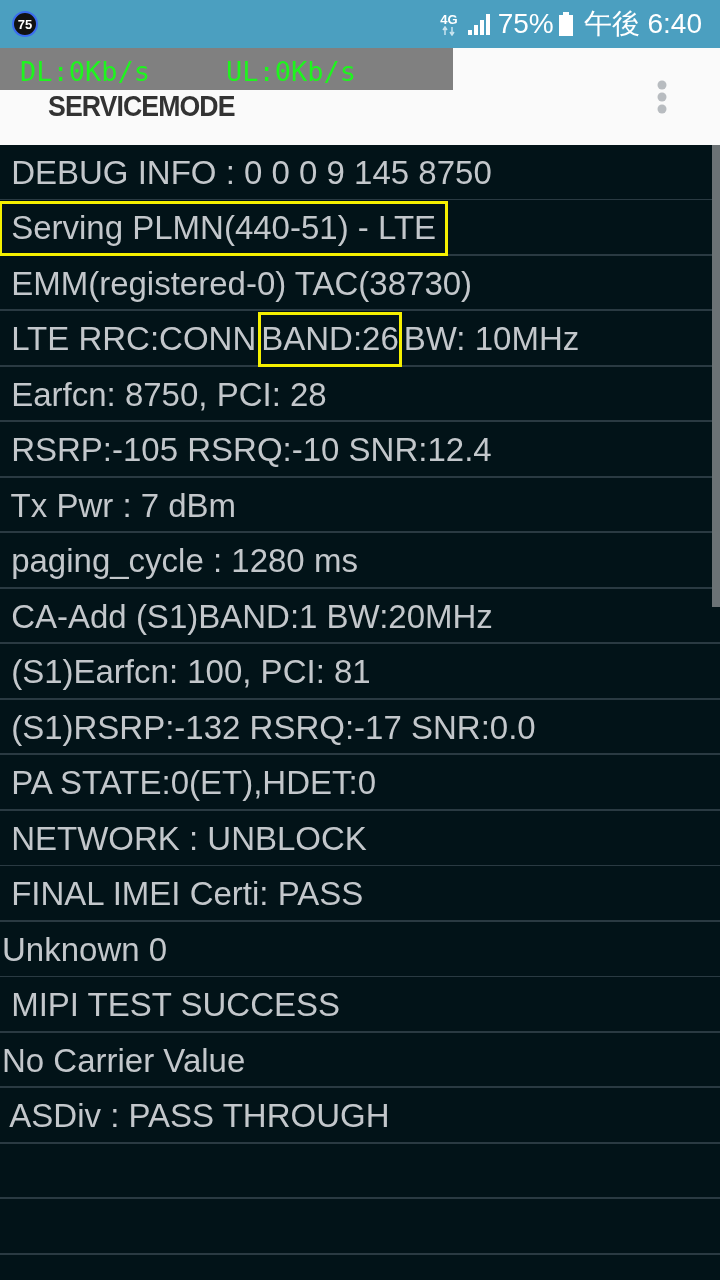 The image size is (720, 1280). I want to click on battery-percent: 75%, so click(525, 24).